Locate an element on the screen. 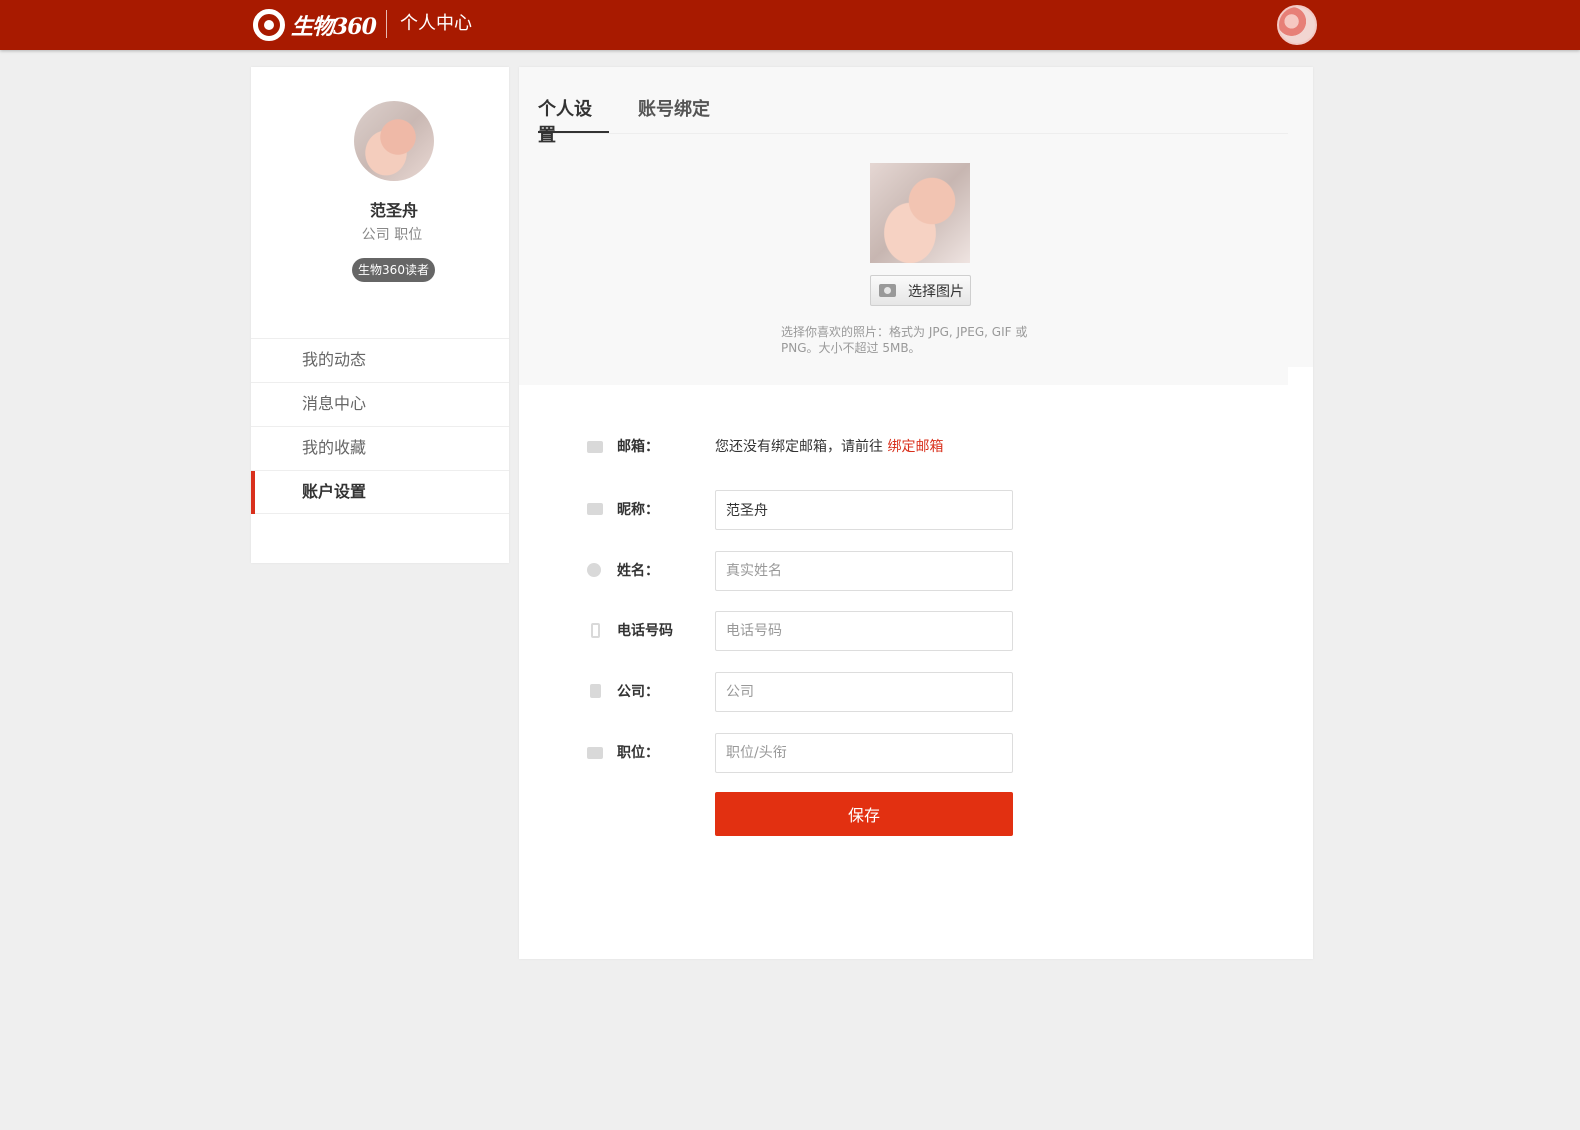 The width and height of the screenshot is (1580, 1130). realname-row: 姓名： is located at coordinates (916, 571).